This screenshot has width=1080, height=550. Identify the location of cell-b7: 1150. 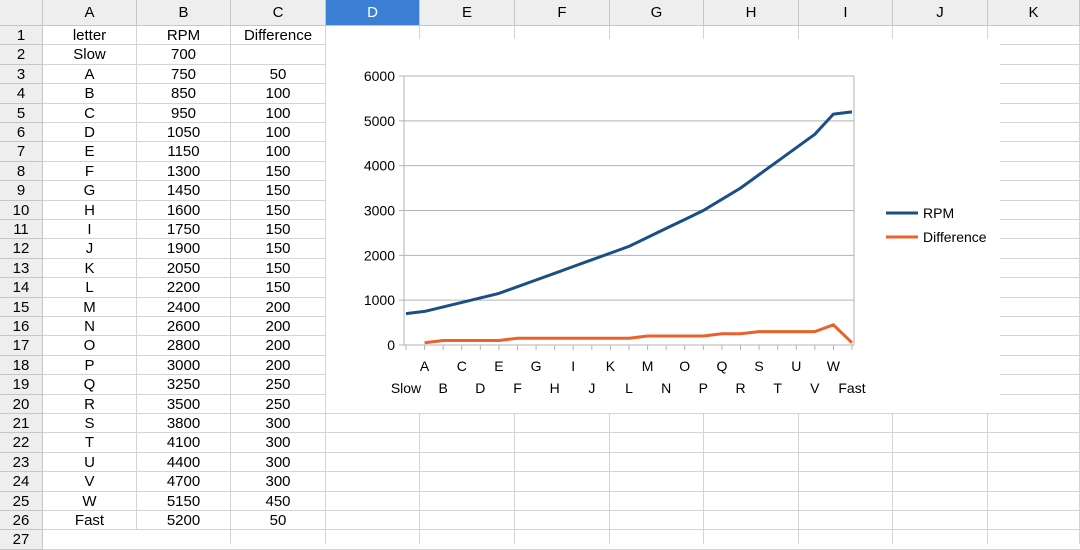
(184, 152).